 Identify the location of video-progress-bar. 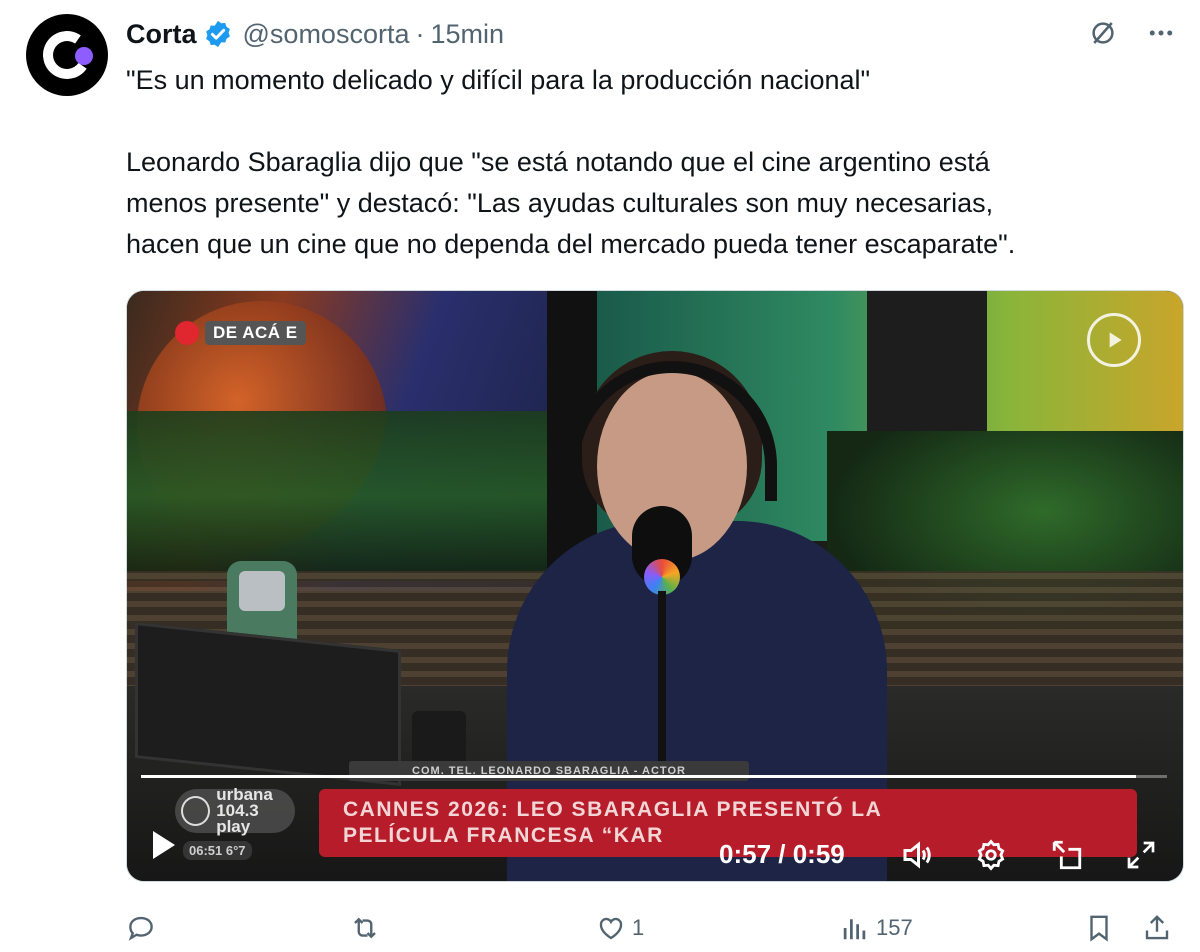
(654, 776).